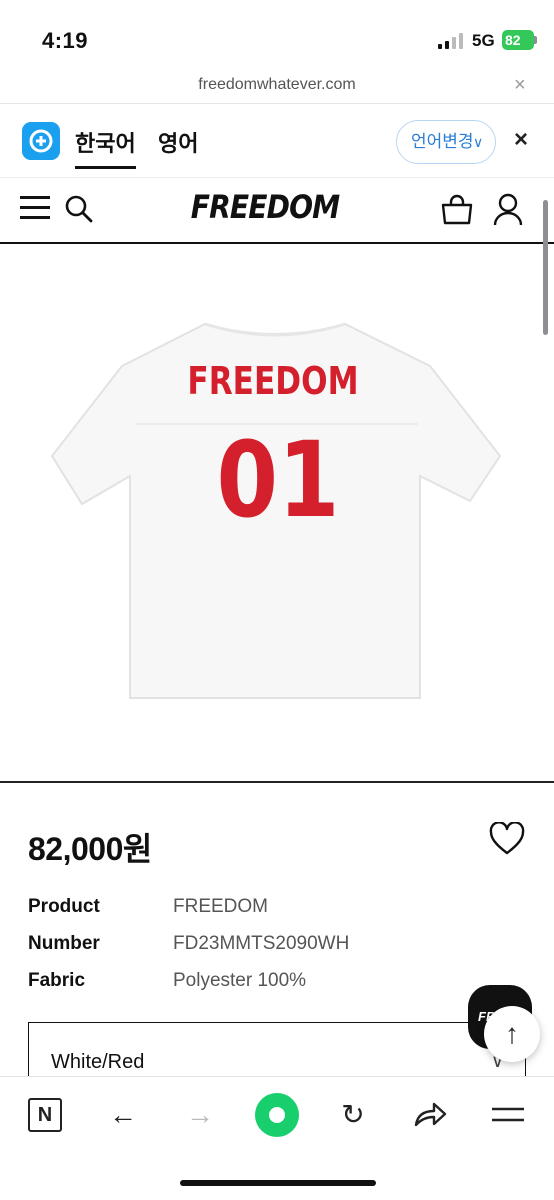  I want to click on home-green-button, so click(277, 1115).